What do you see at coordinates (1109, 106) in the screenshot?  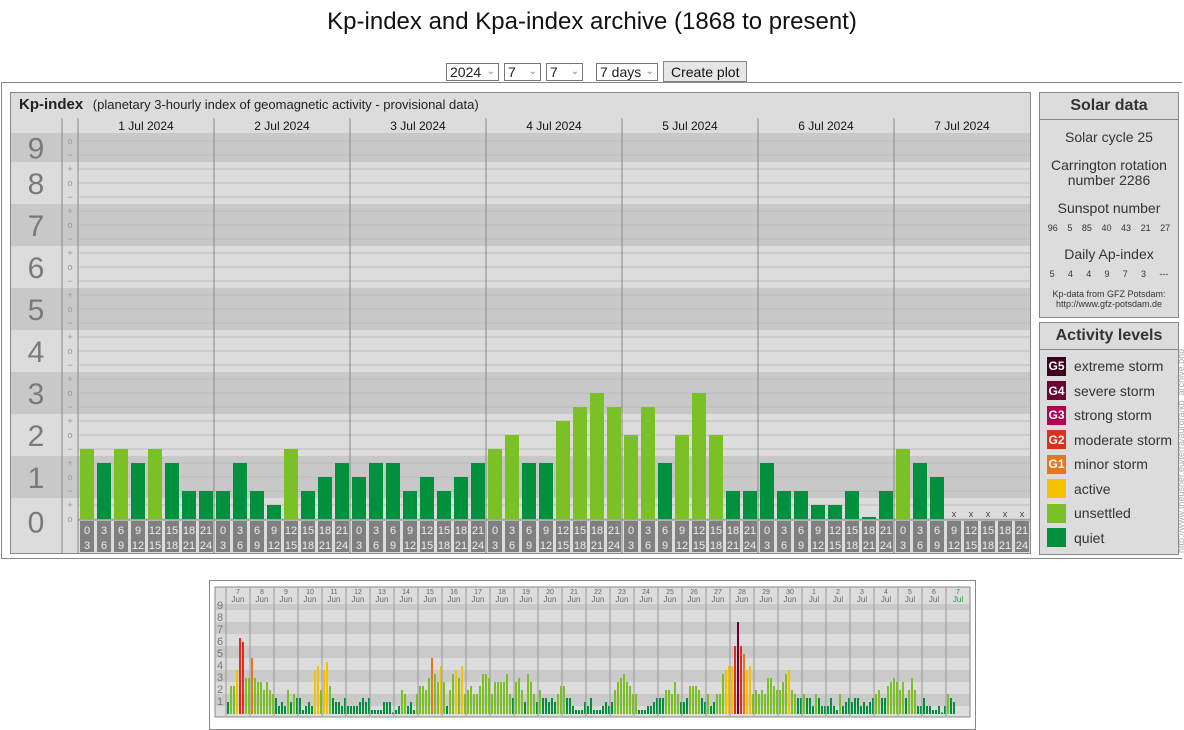 I see `solar-data-title: Solar data` at bounding box center [1109, 106].